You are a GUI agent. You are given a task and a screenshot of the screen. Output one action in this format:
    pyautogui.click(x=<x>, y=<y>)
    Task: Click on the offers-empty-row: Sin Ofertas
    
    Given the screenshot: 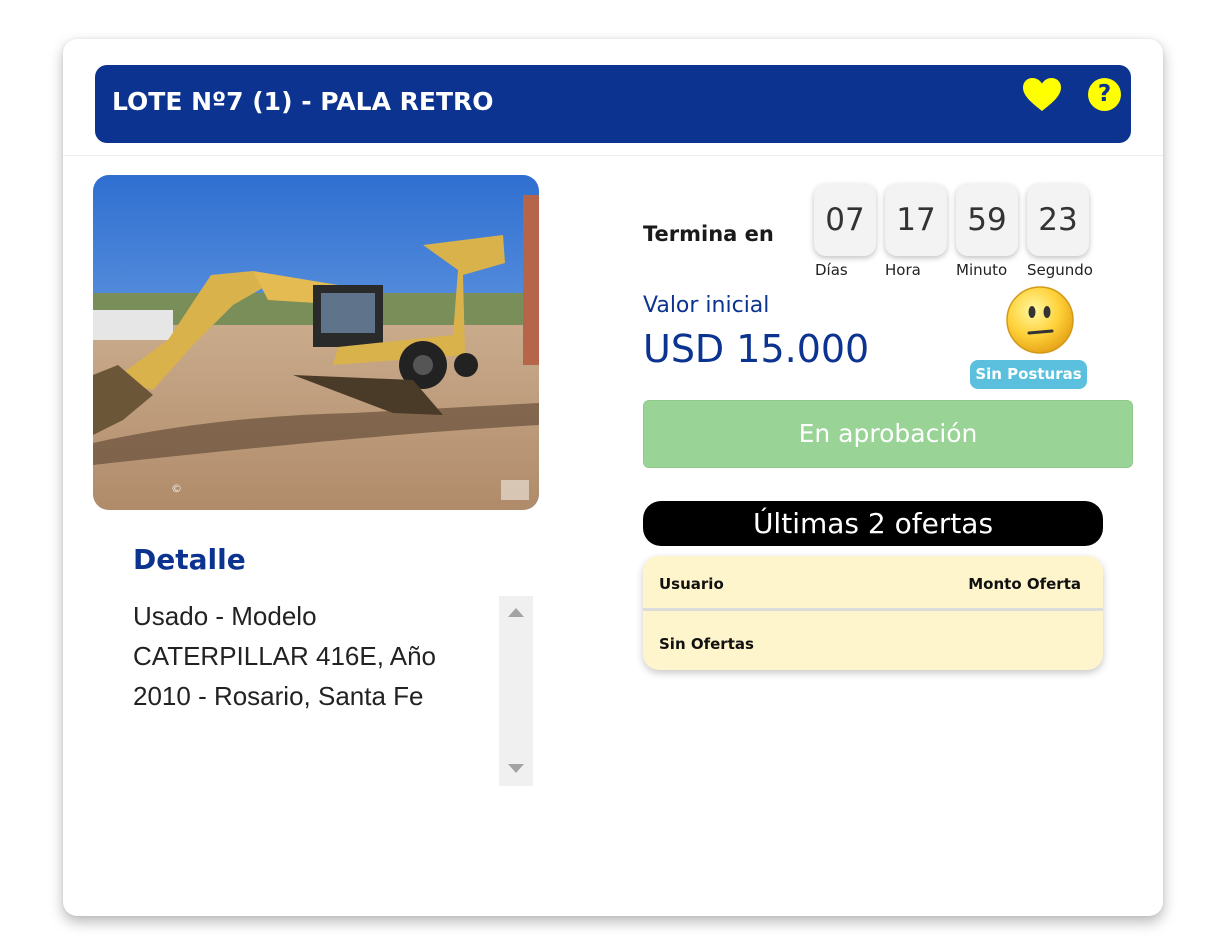 What is the action you would take?
    pyautogui.click(x=706, y=644)
    